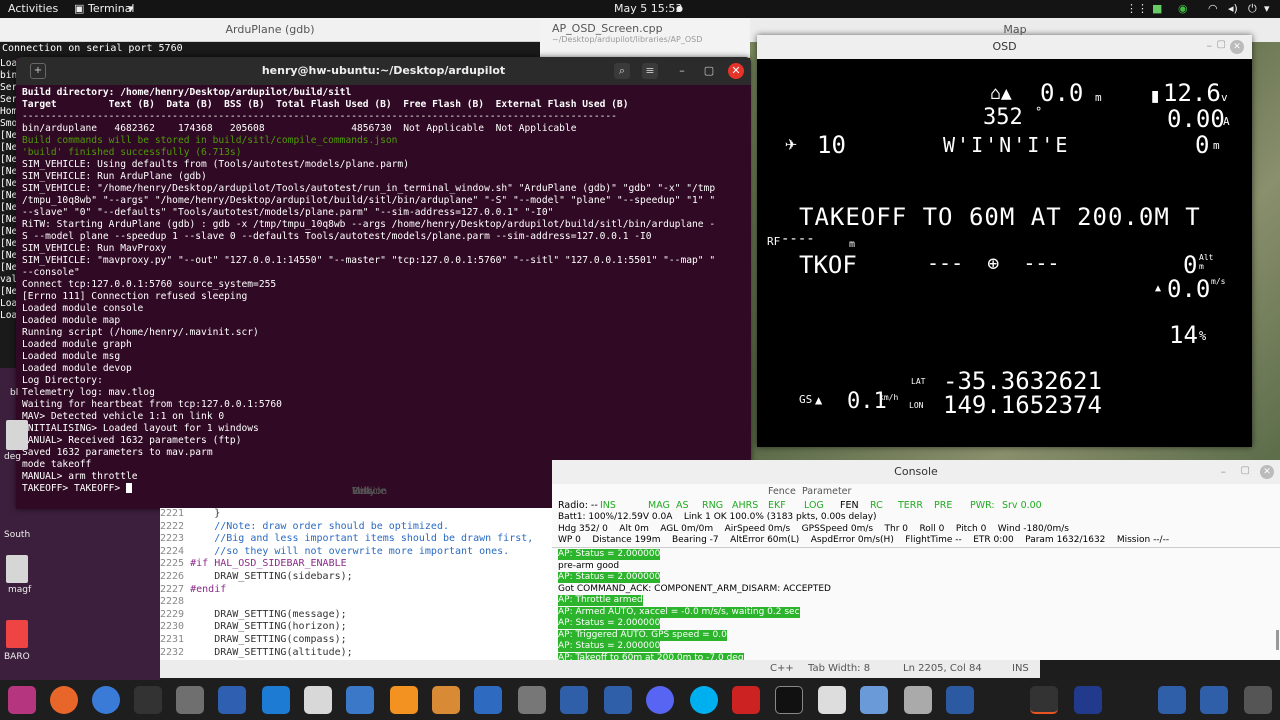 This screenshot has width=1280, height=720. What do you see at coordinates (71, 320) in the screenshot?
I see `terminal-line: Loaded module map` at bounding box center [71, 320].